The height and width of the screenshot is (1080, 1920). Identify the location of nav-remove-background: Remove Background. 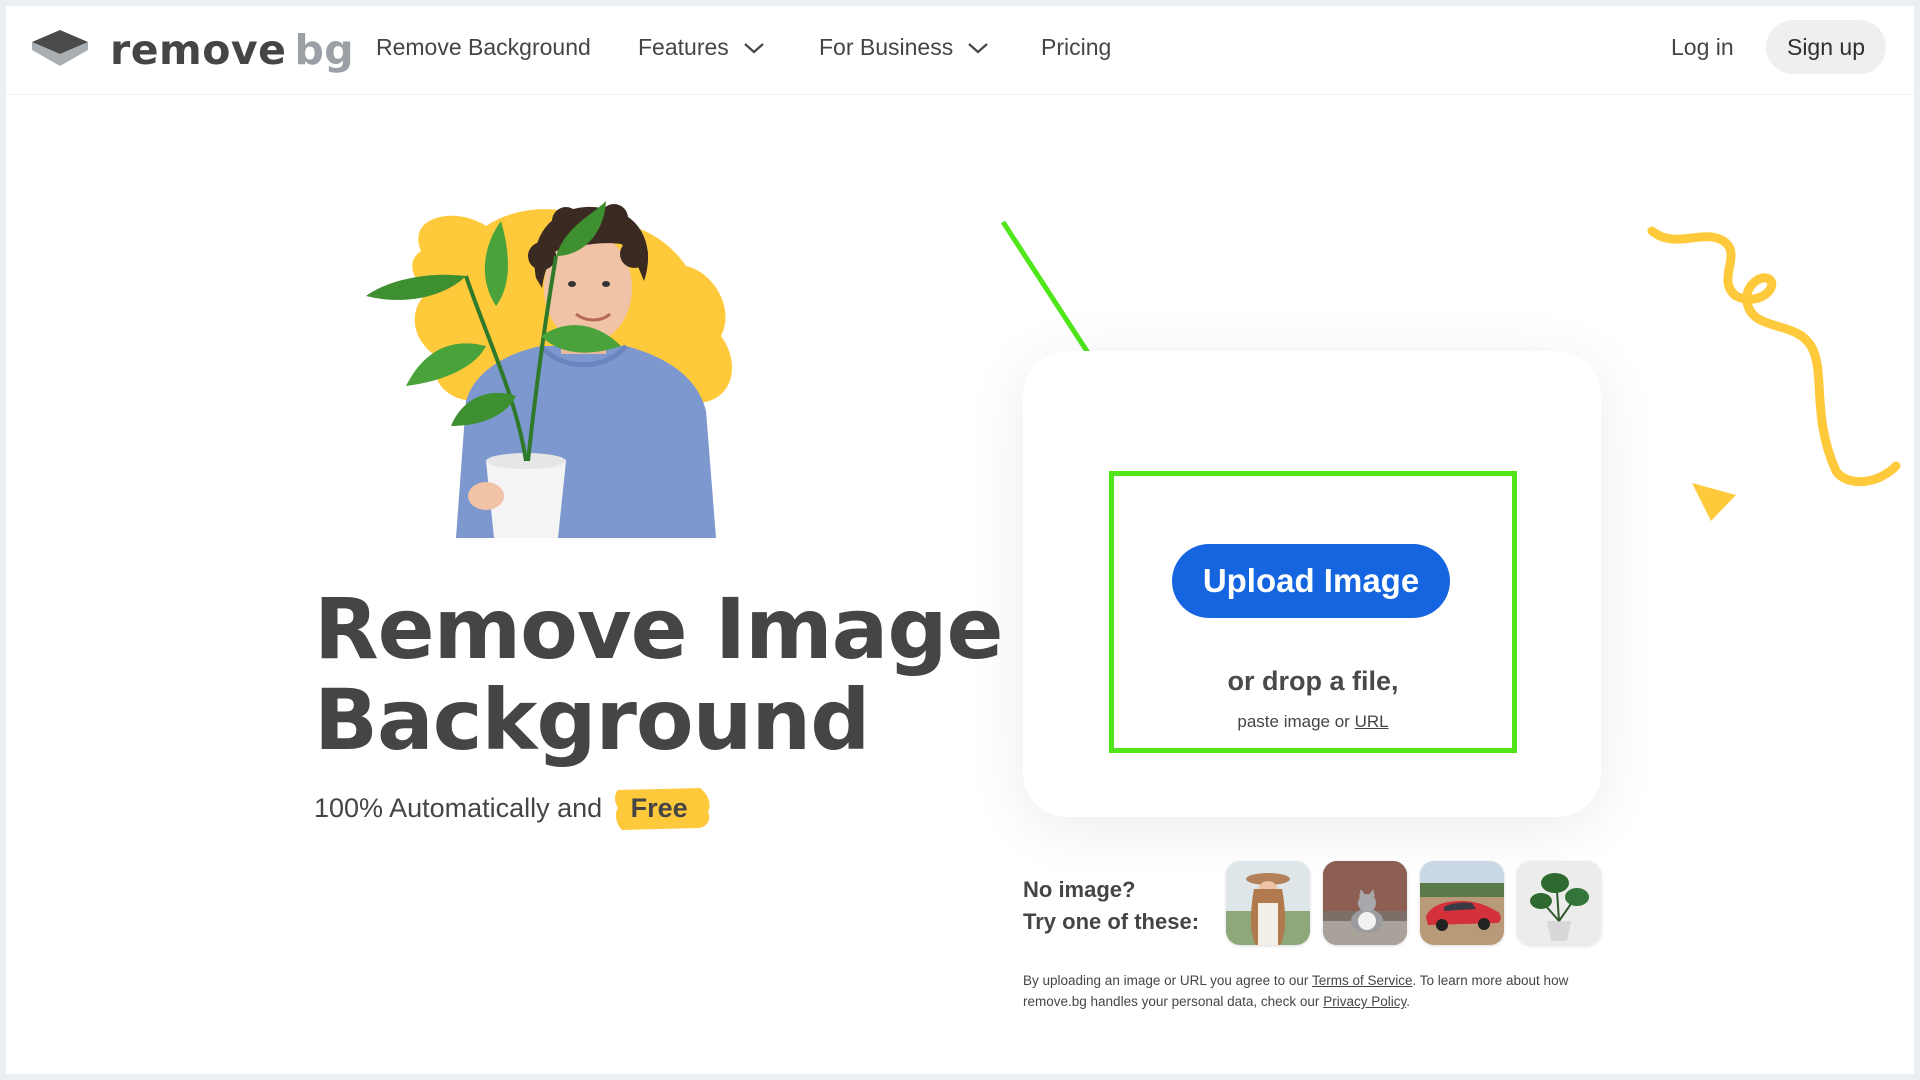
(483, 47).